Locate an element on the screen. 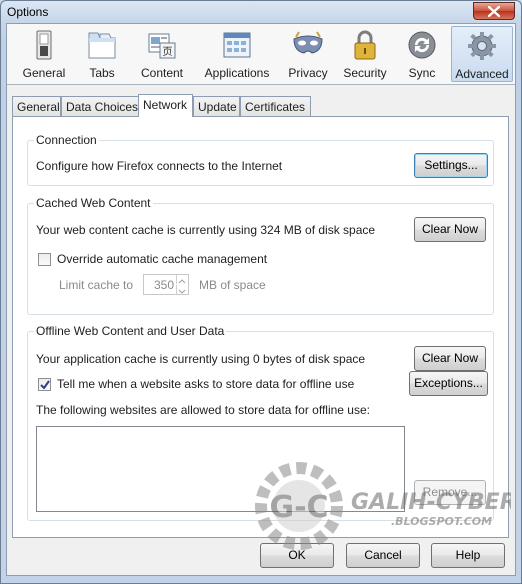 The height and width of the screenshot is (584, 522). tab-network: Network is located at coordinates (165, 105).